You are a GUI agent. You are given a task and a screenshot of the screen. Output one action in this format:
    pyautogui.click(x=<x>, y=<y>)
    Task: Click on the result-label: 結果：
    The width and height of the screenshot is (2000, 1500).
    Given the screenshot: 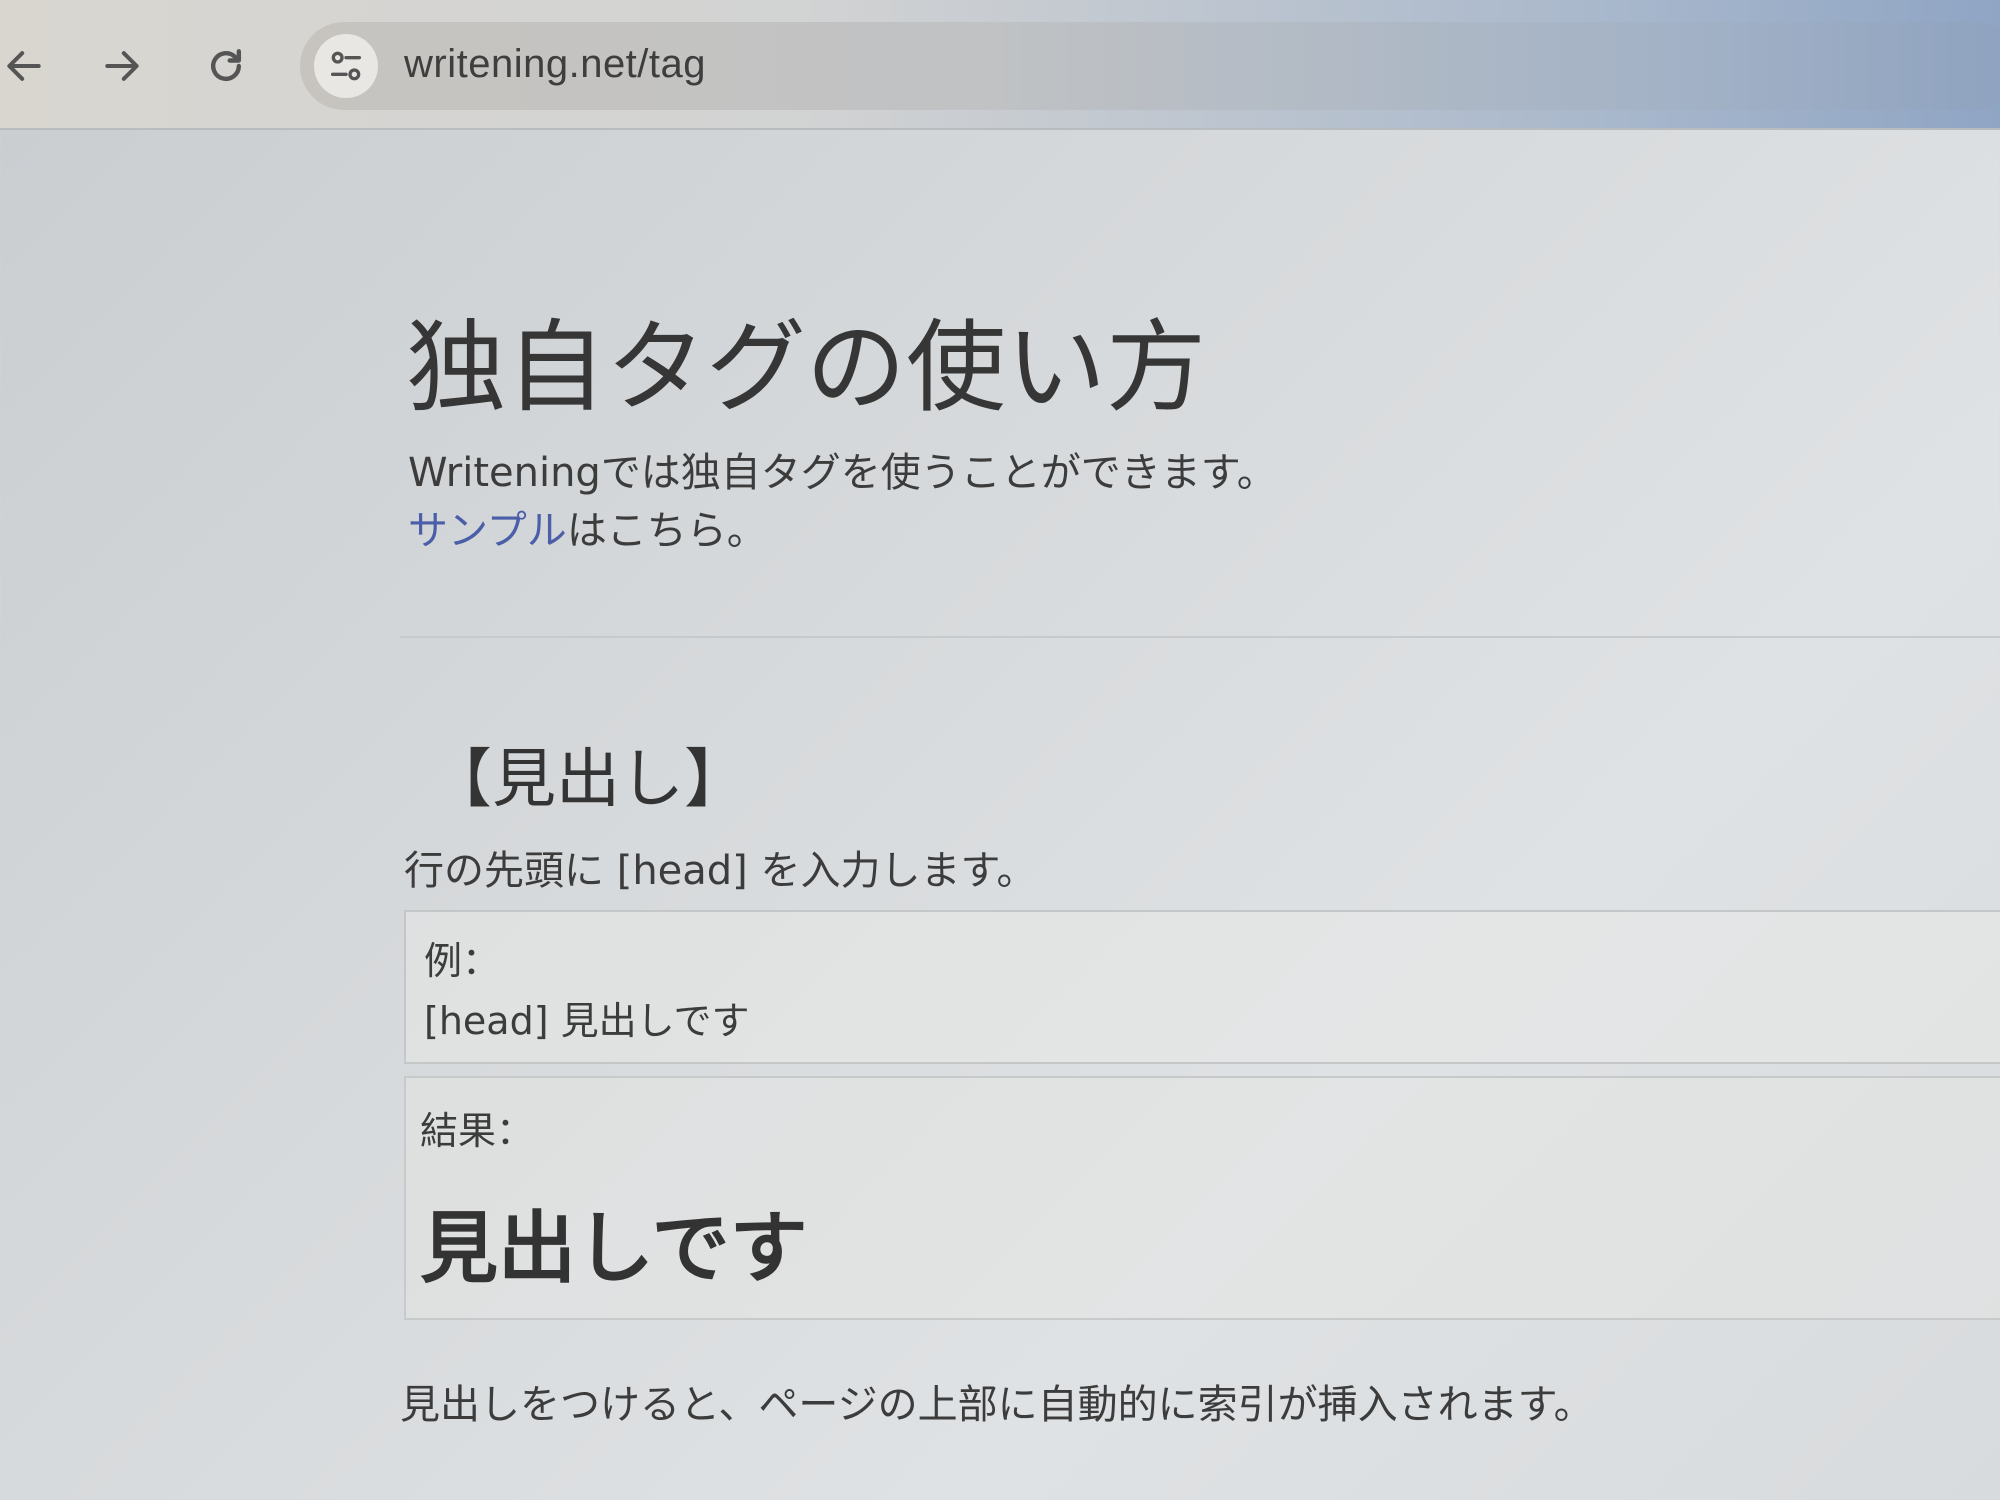 What is the action you would take?
    pyautogui.click(x=477, y=1131)
    